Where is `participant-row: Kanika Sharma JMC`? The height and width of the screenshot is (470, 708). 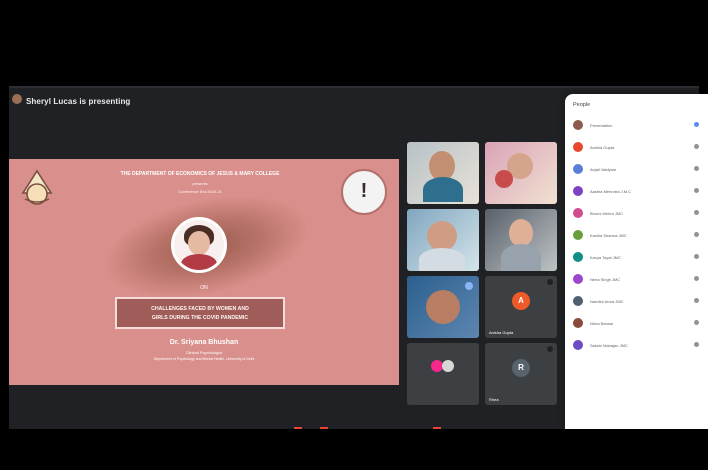 participant-row: Kanika Sharma JMC is located at coordinates (637, 235).